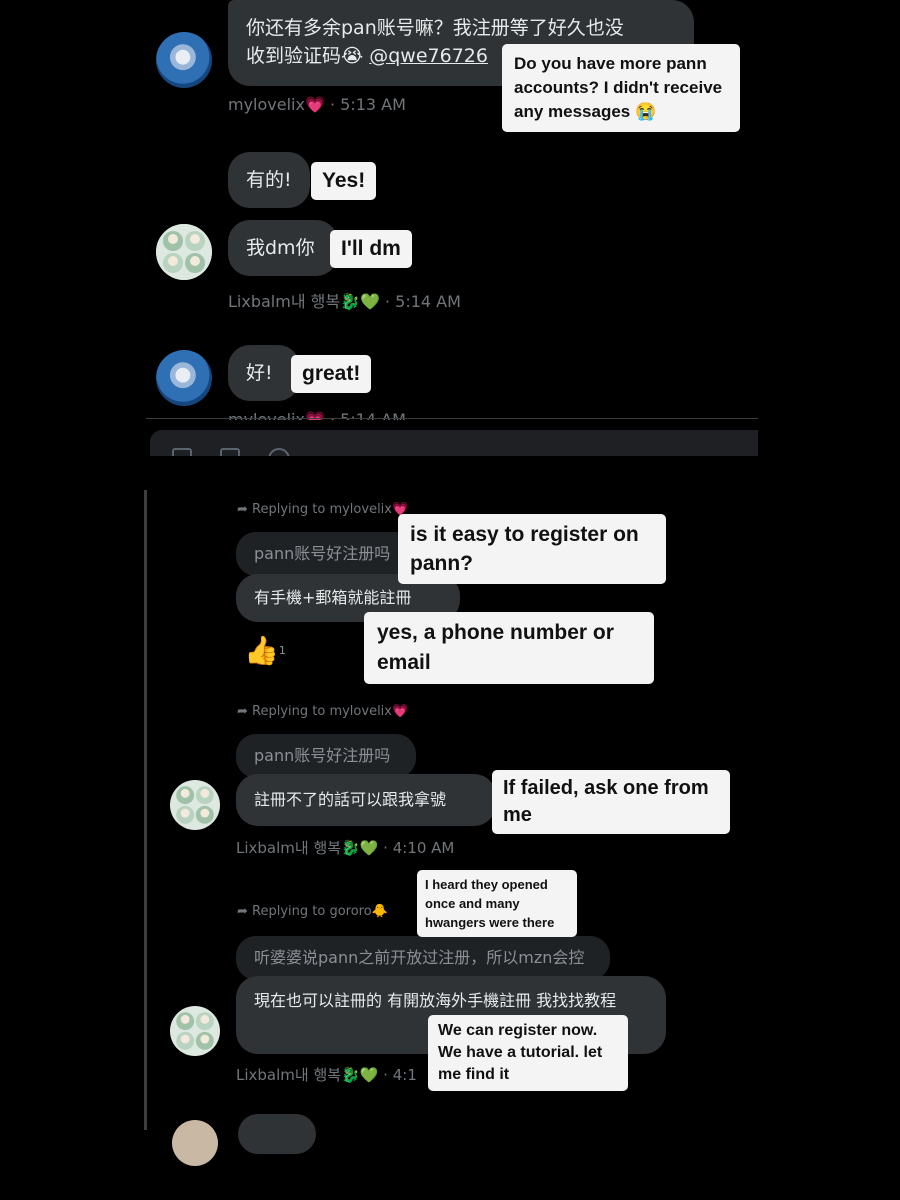 Image resolution: width=900 pixels, height=1200 pixels. Describe the element at coordinates (509, 648) in the screenshot. I see `translation-6: yes, a phone number or email` at that location.